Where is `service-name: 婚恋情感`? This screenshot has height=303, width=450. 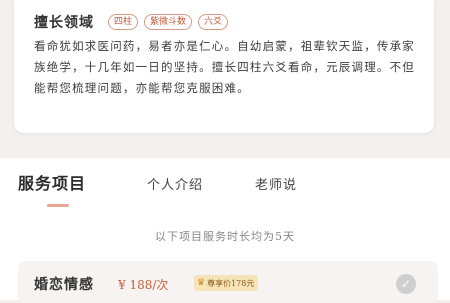
service-name: 婚恋情感 is located at coordinates (64, 285).